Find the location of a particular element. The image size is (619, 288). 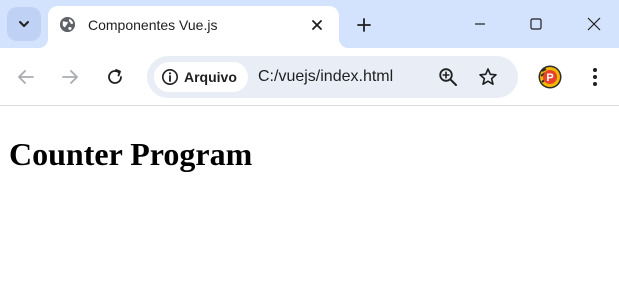

close-icon is located at coordinates (317, 25).